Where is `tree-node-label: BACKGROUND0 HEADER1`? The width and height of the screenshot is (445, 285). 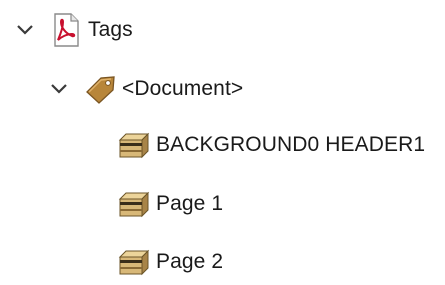 tree-node-label: BACKGROUND0 HEADER1 is located at coordinates (291, 144).